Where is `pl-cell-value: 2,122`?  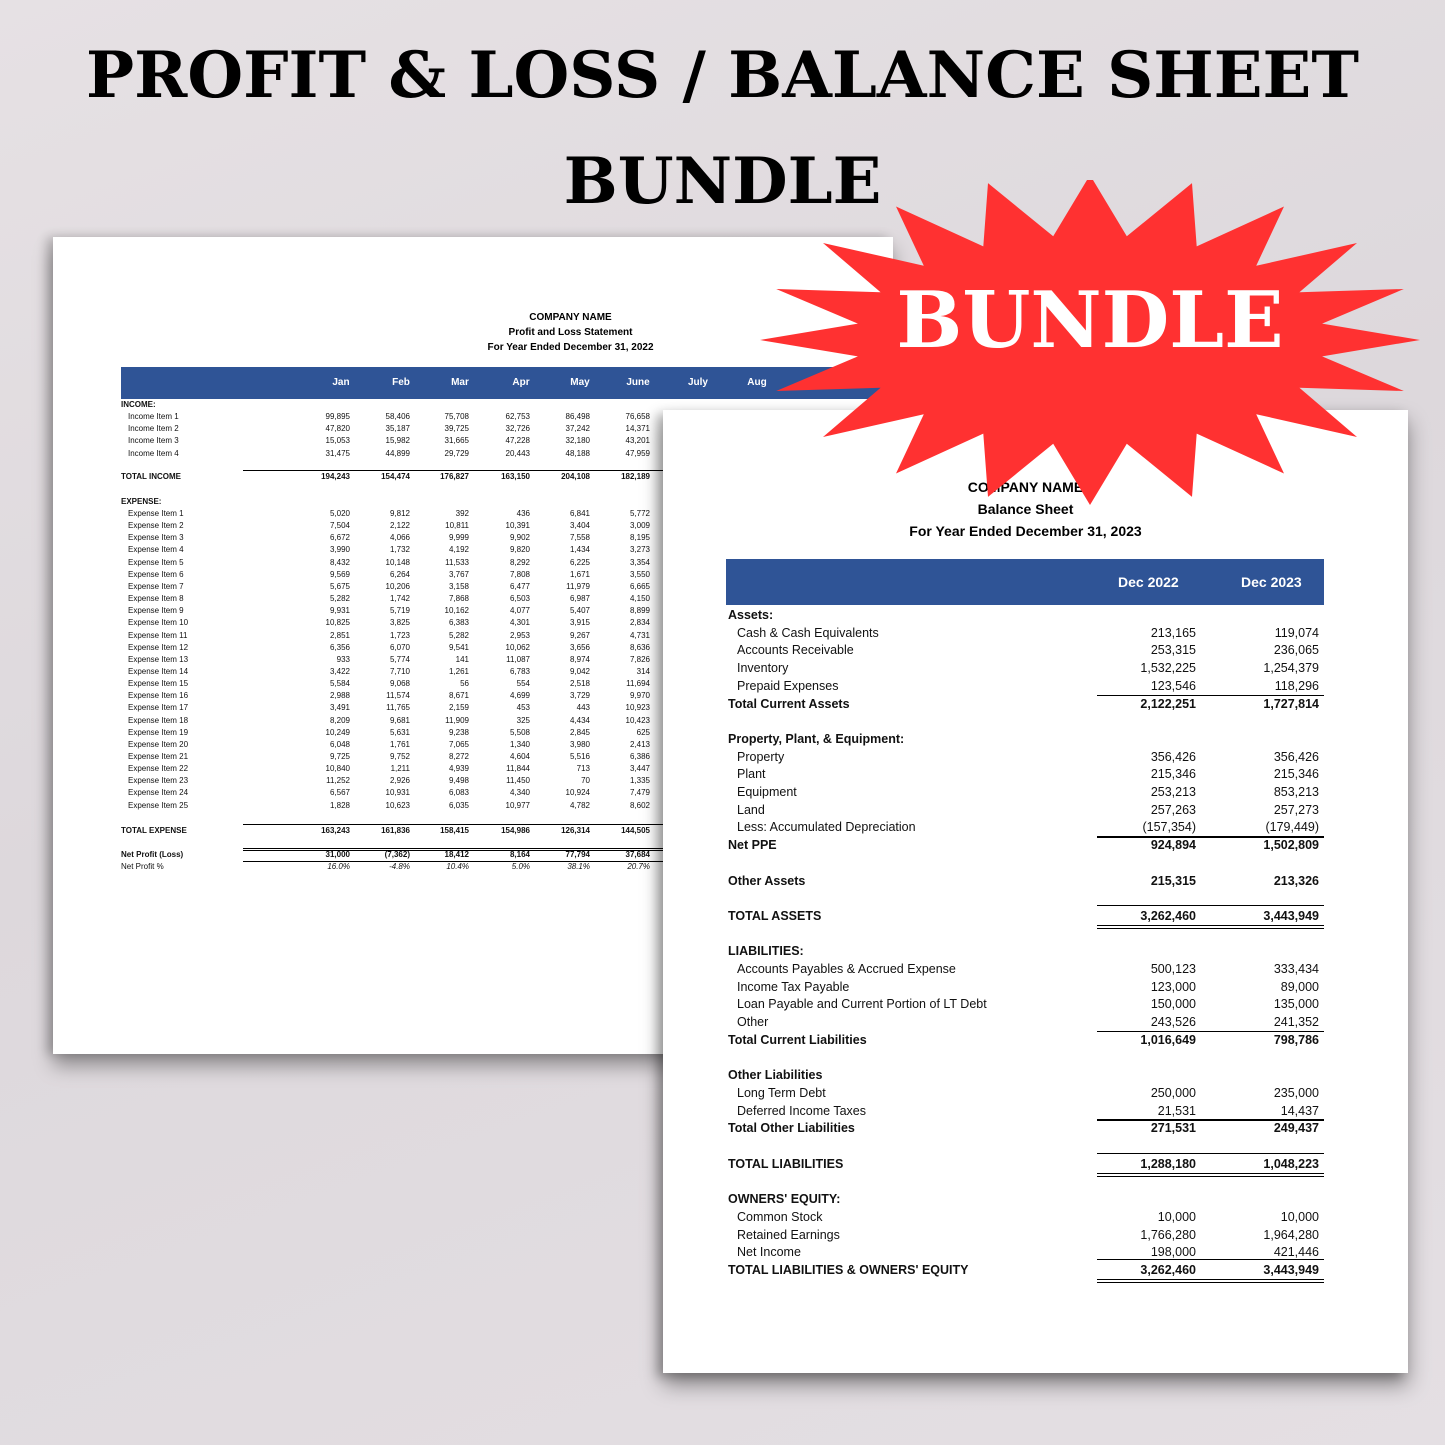
pl-cell-value: 2,122 is located at coordinates (399, 526).